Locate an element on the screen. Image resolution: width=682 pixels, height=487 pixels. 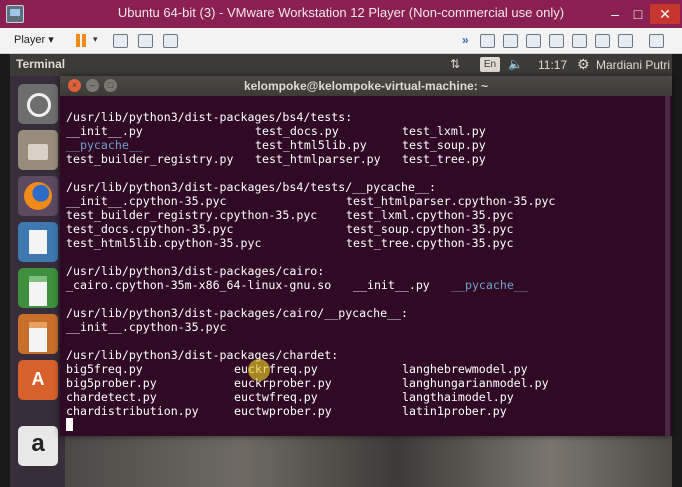
pause-icon is located at coordinates (81, 40).